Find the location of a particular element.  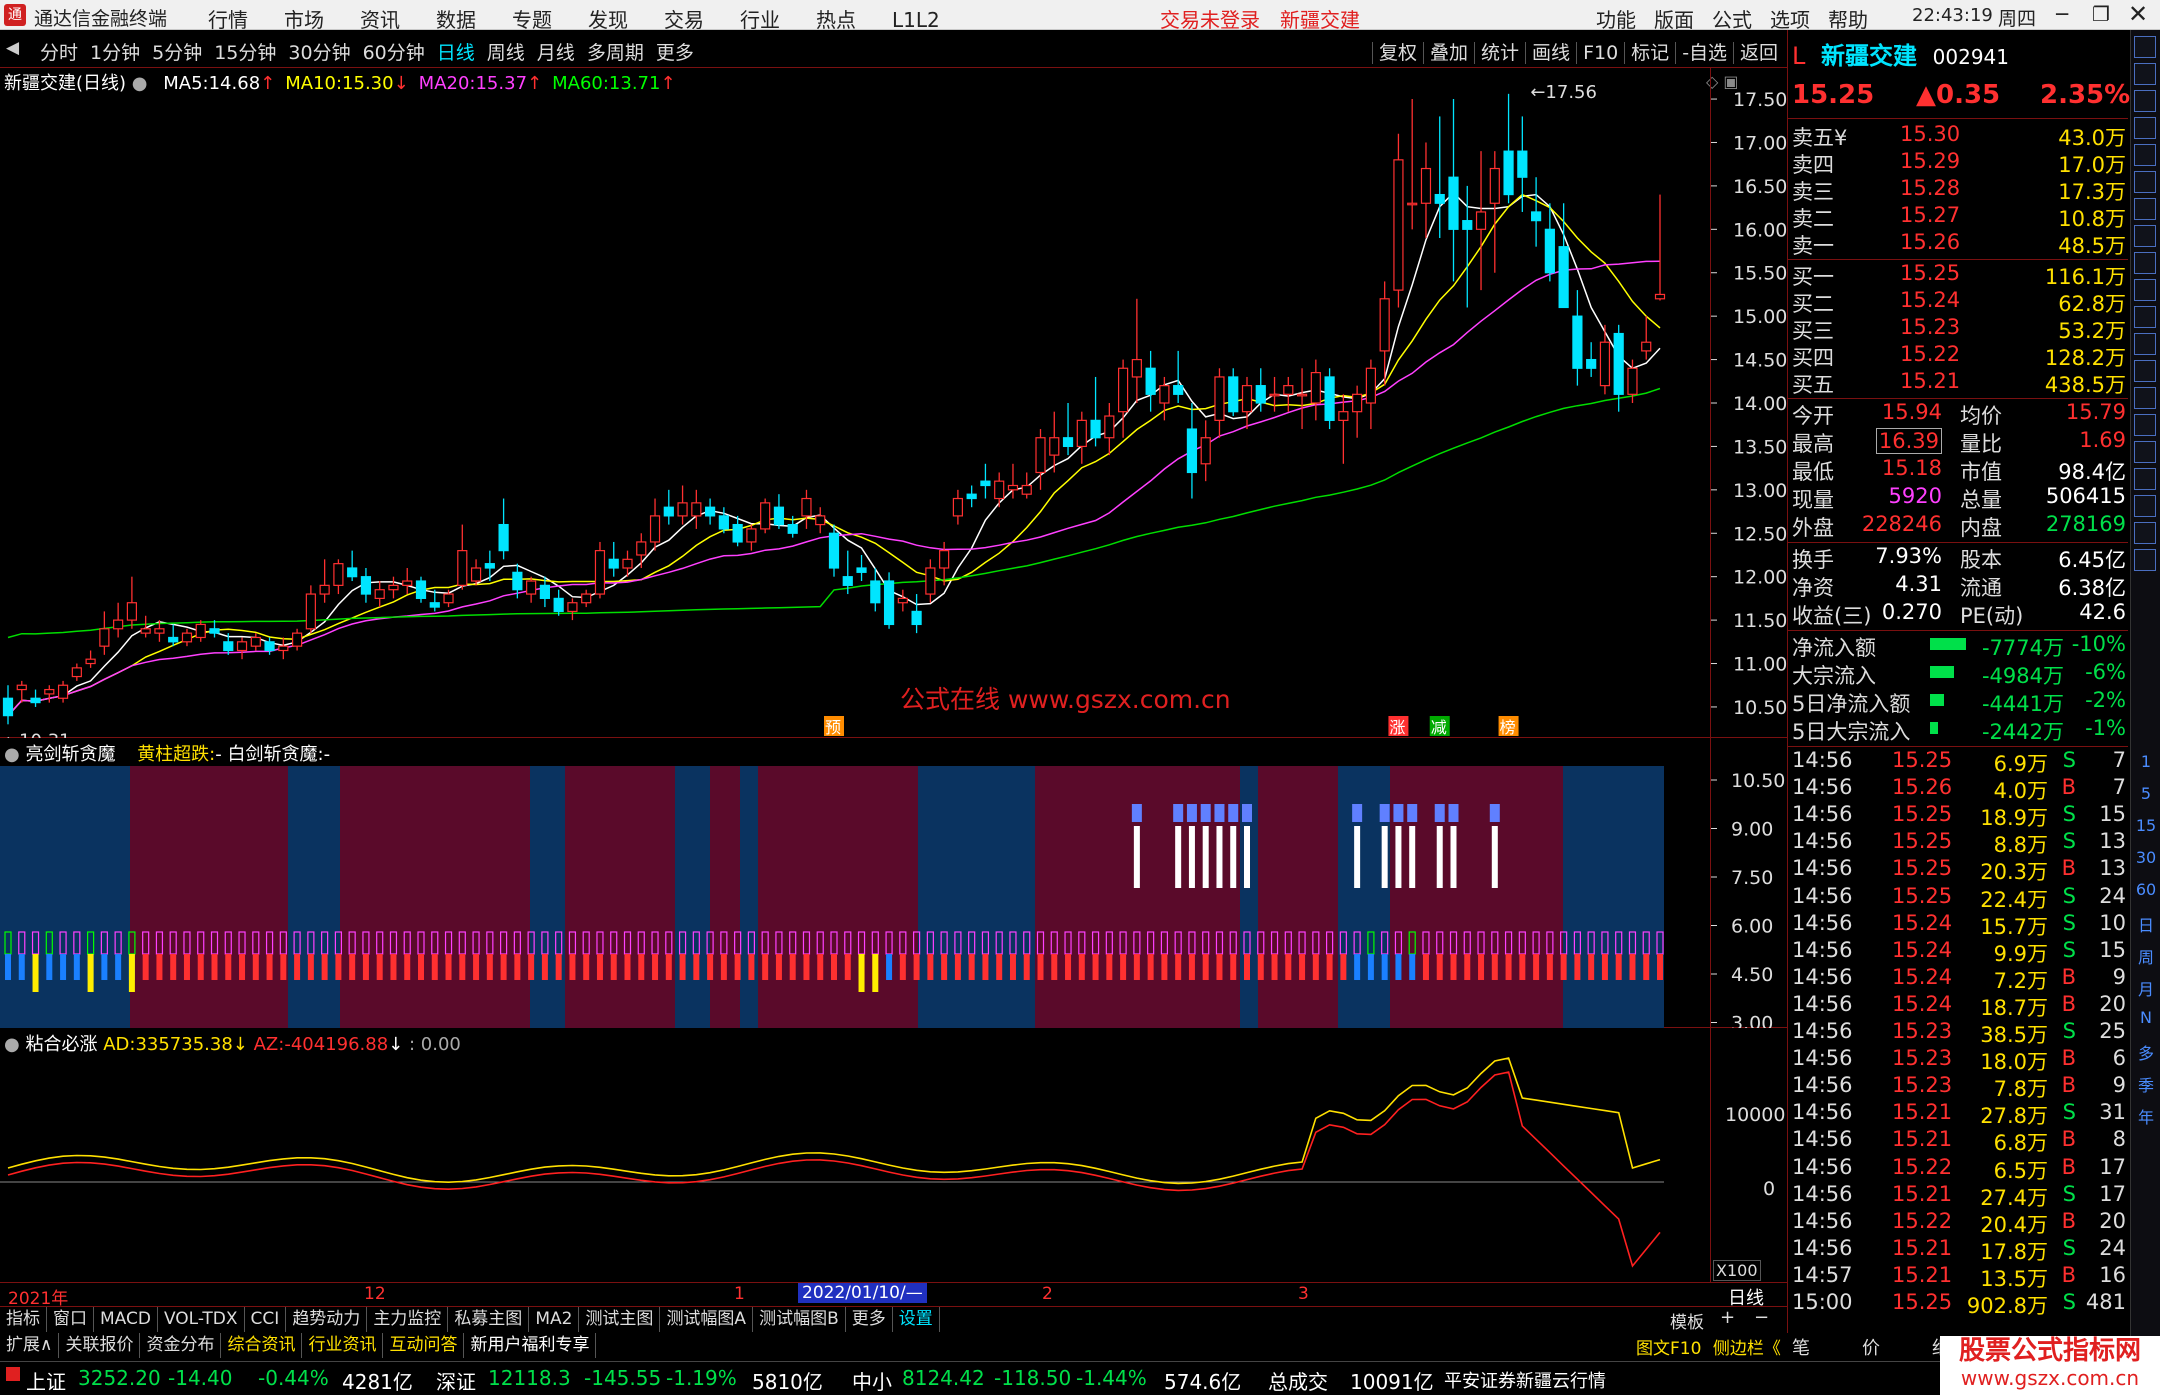

period-side-icon: 季 is located at coordinates (2146, 1084).